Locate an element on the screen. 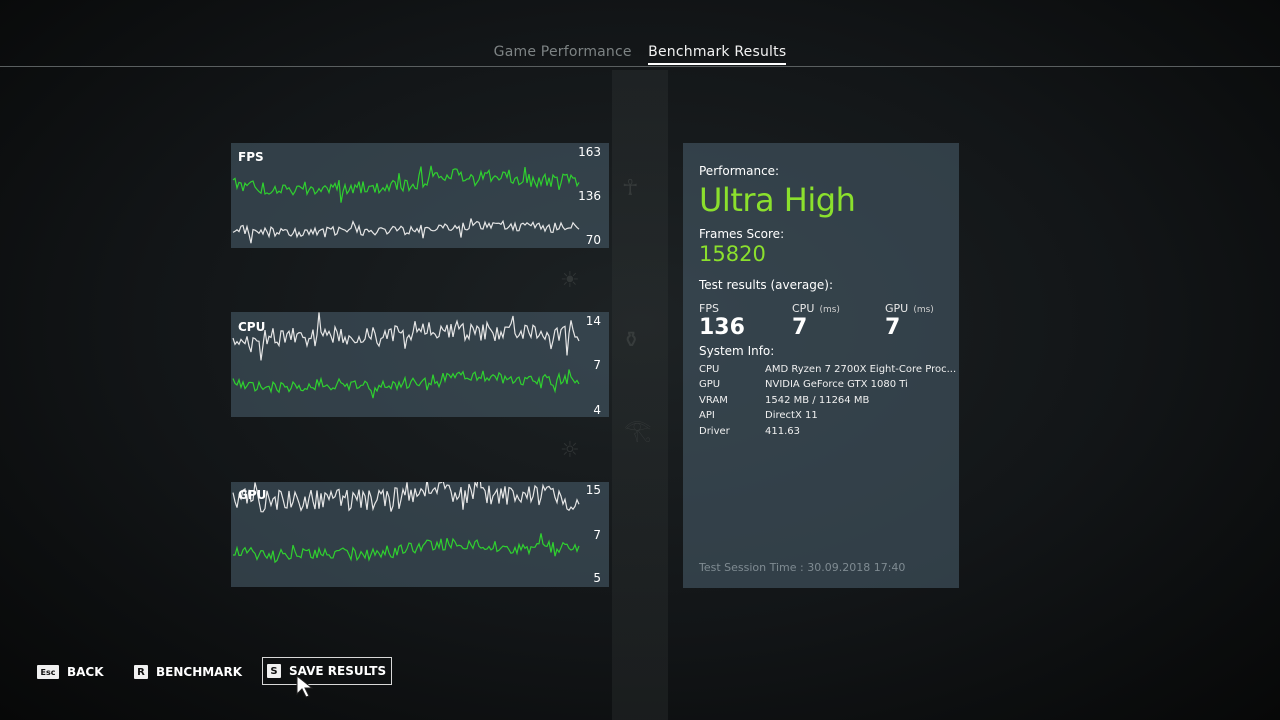 The height and width of the screenshot is (720, 1280). system-info-key: VRAM is located at coordinates (713, 400).